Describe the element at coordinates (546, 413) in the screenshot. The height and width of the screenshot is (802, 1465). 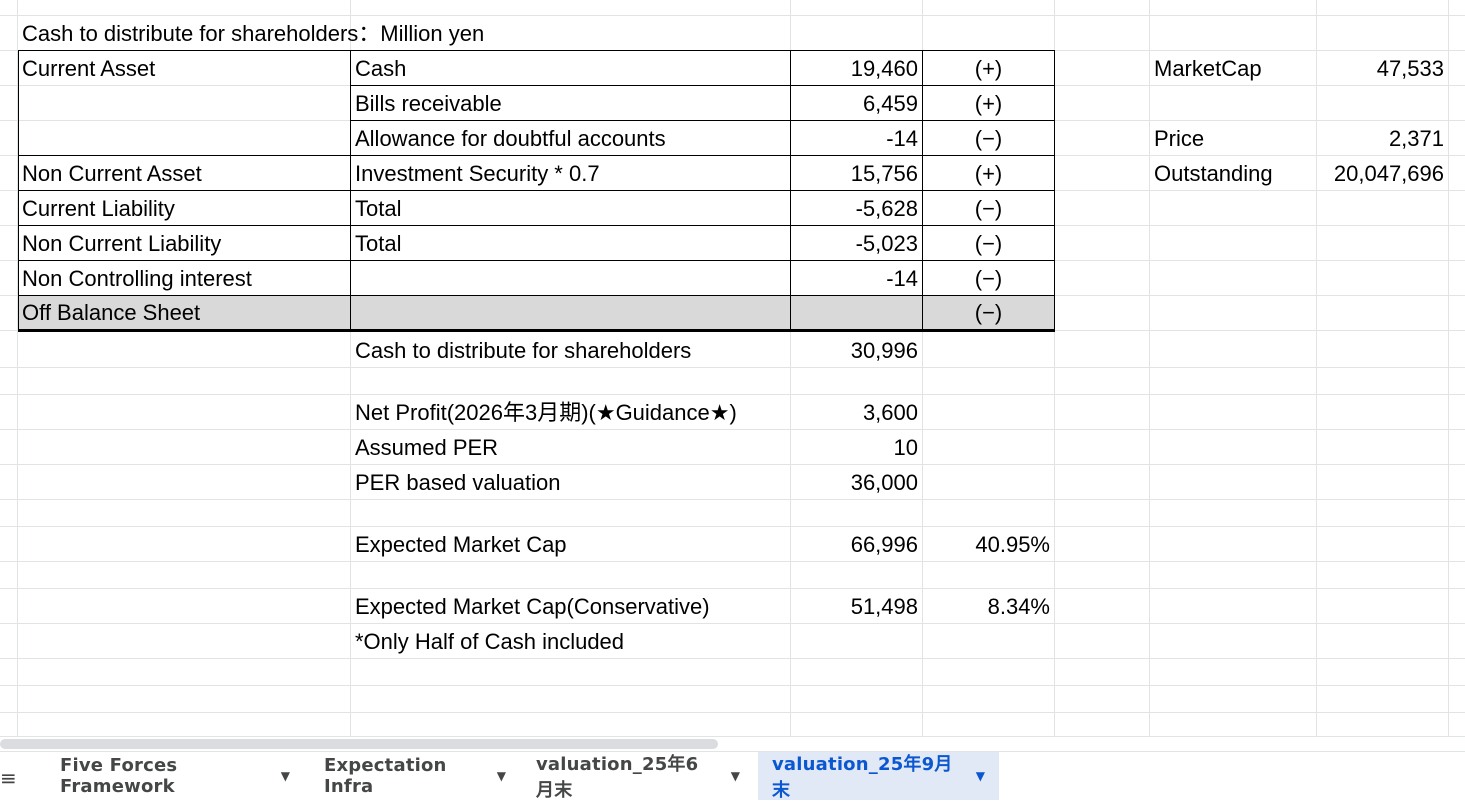
I see `net-profit-label: Net Profit(2026年3月期)(★Guidance★)` at that location.